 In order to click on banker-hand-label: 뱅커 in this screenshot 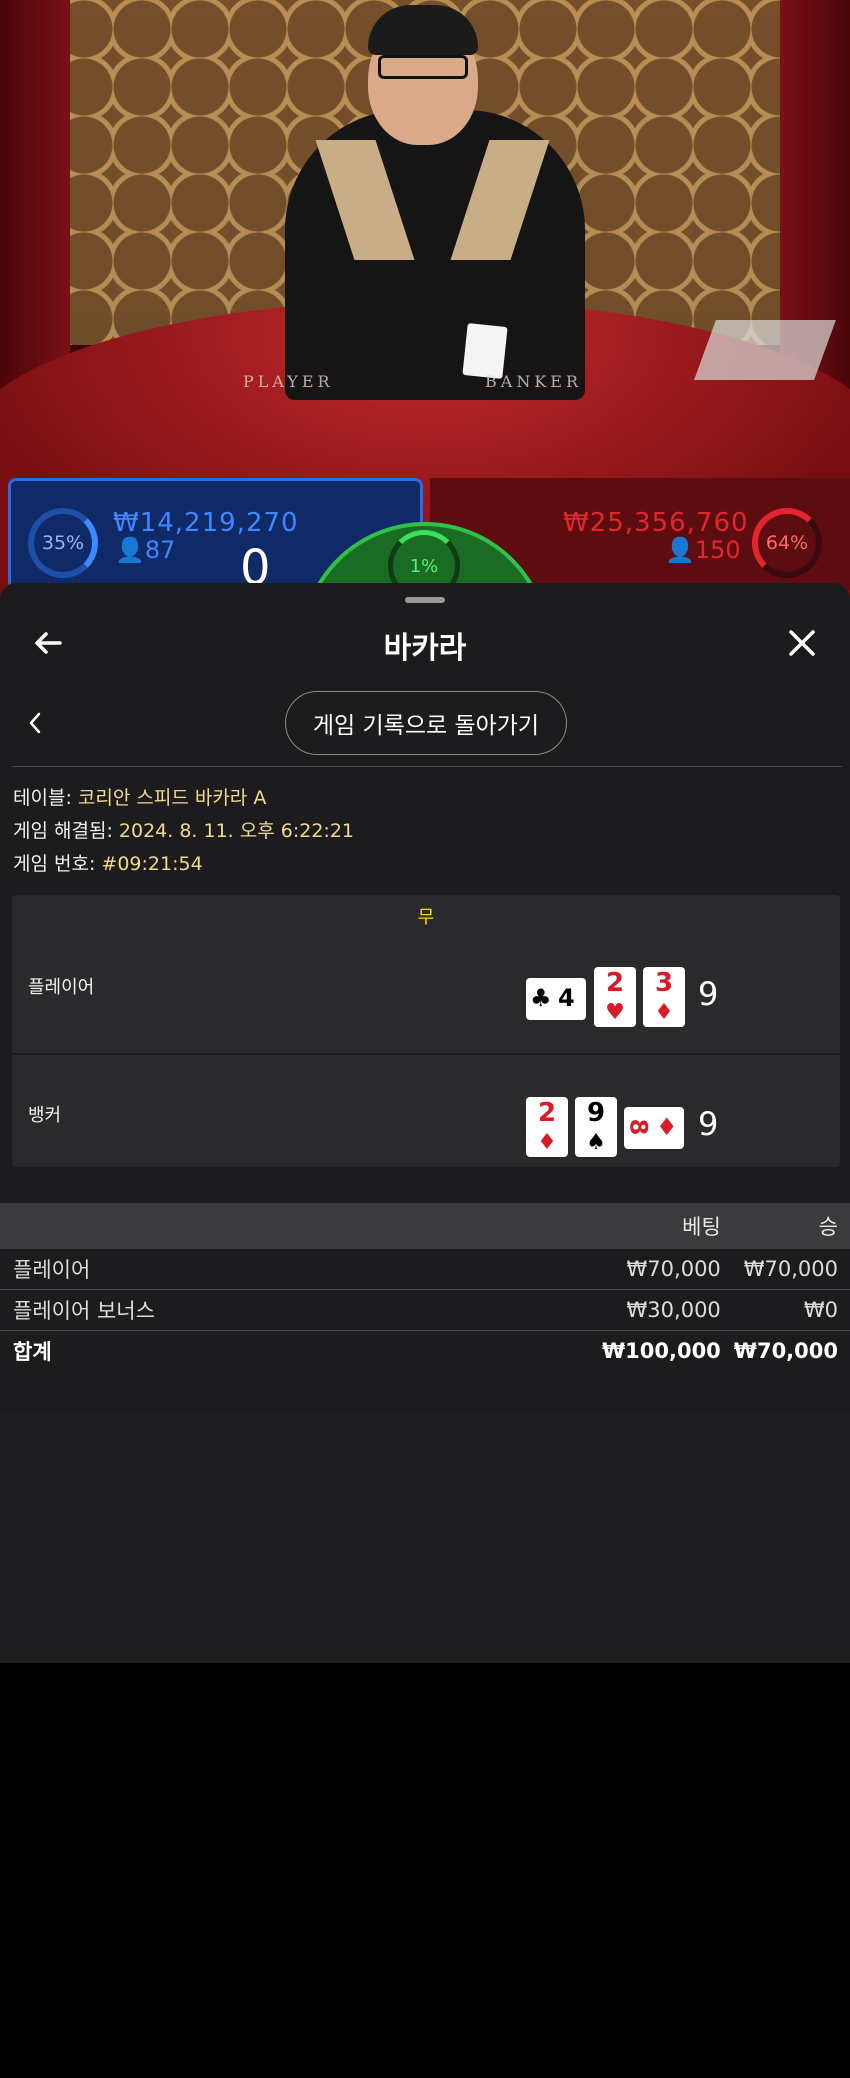, I will do `click(45, 1115)`.